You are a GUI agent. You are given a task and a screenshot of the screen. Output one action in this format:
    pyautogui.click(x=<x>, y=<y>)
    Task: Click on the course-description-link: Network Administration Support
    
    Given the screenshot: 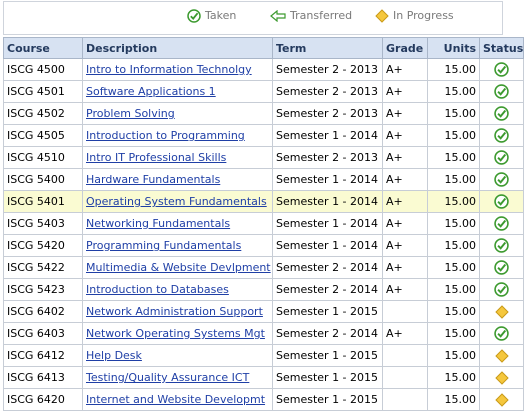 What is the action you would take?
    pyautogui.click(x=174, y=311)
    